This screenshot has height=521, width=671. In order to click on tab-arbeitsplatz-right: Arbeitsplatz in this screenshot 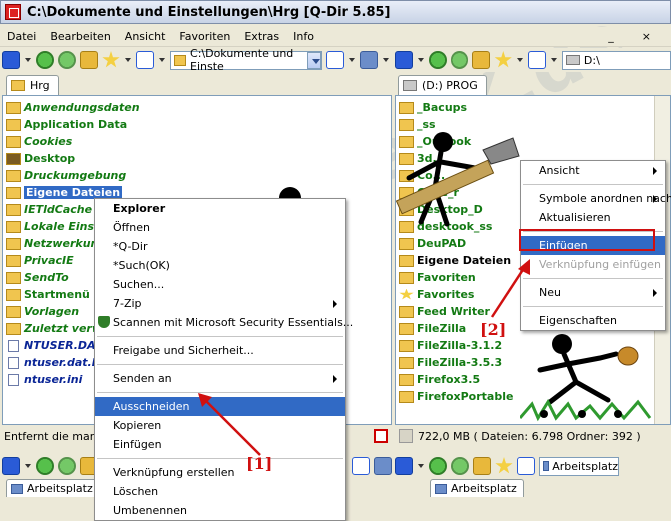, I will do `click(477, 488)`.